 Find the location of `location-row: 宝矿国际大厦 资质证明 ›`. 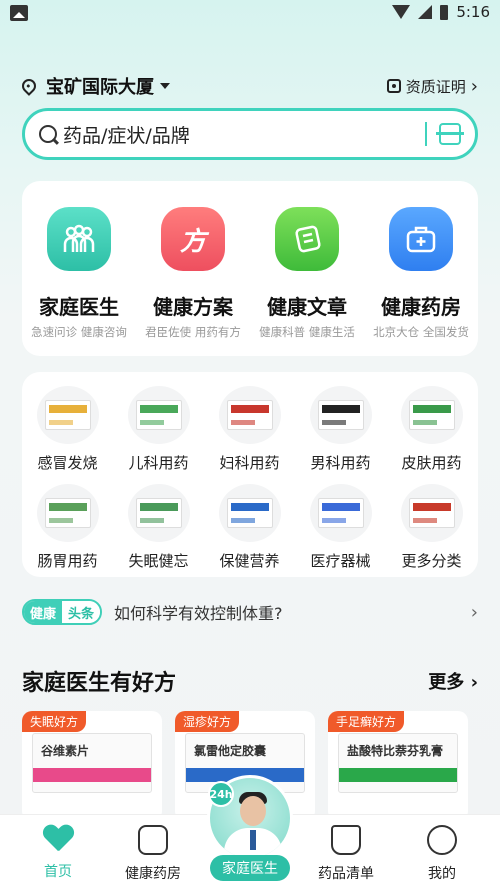

location-row: 宝矿国际大厦 资质证明 › is located at coordinates (248, 86).